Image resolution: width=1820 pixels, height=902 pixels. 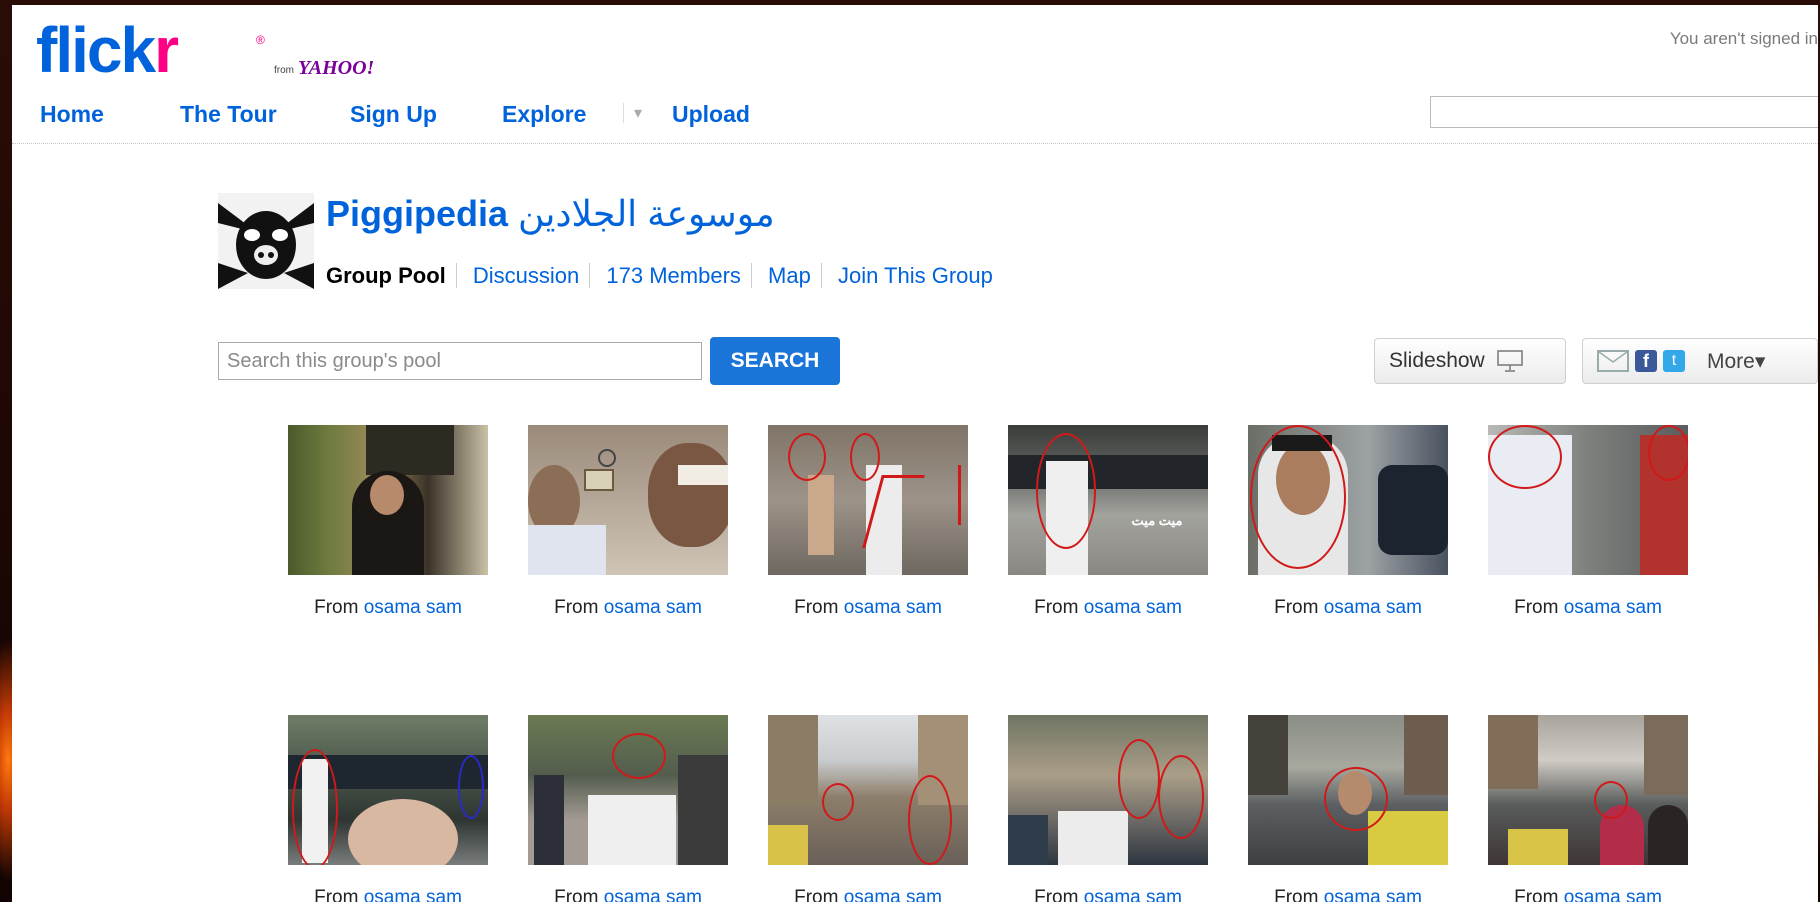 What do you see at coordinates (1624, 112) in the screenshot?
I see `site-search-input` at bounding box center [1624, 112].